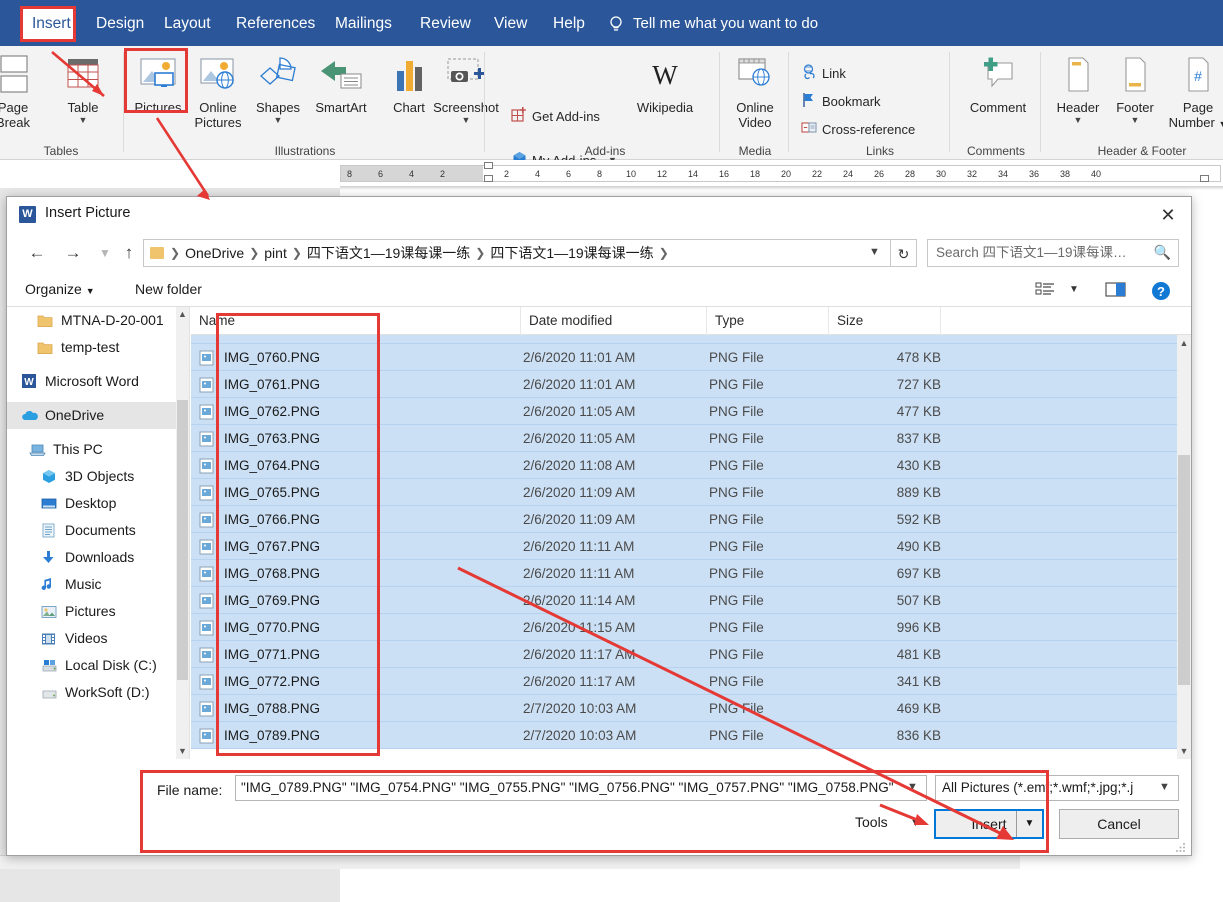 Image resolution: width=1223 pixels, height=902 pixels. Describe the element at coordinates (98, 381) in the screenshot. I see `nav-item-microsoft-word: W Microsoft Word` at that location.